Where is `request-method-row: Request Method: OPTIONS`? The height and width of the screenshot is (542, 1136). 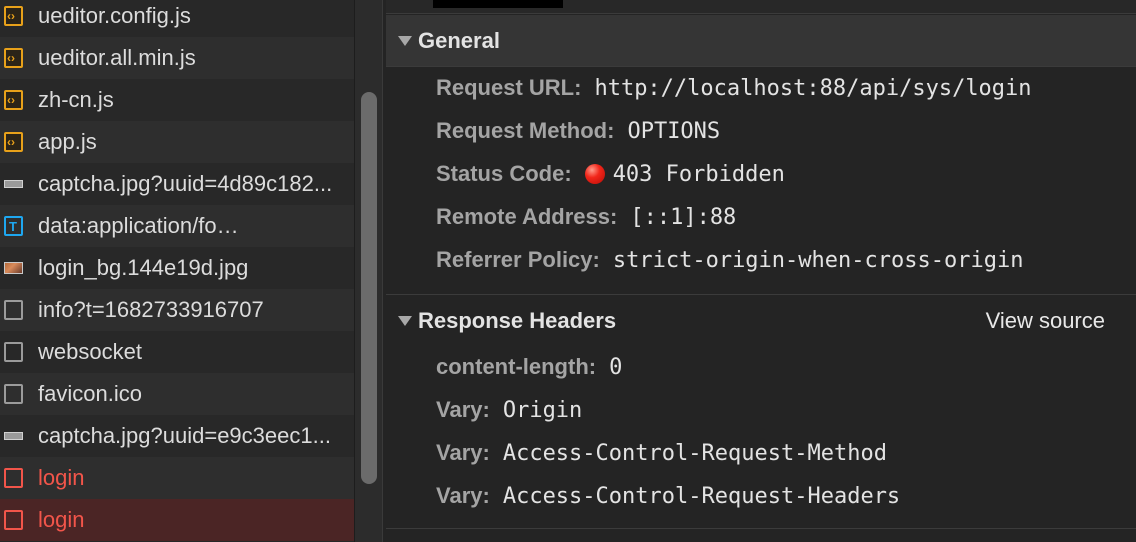
request-method-row: Request Method: OPTIONS is located at coordinates (578, 131).